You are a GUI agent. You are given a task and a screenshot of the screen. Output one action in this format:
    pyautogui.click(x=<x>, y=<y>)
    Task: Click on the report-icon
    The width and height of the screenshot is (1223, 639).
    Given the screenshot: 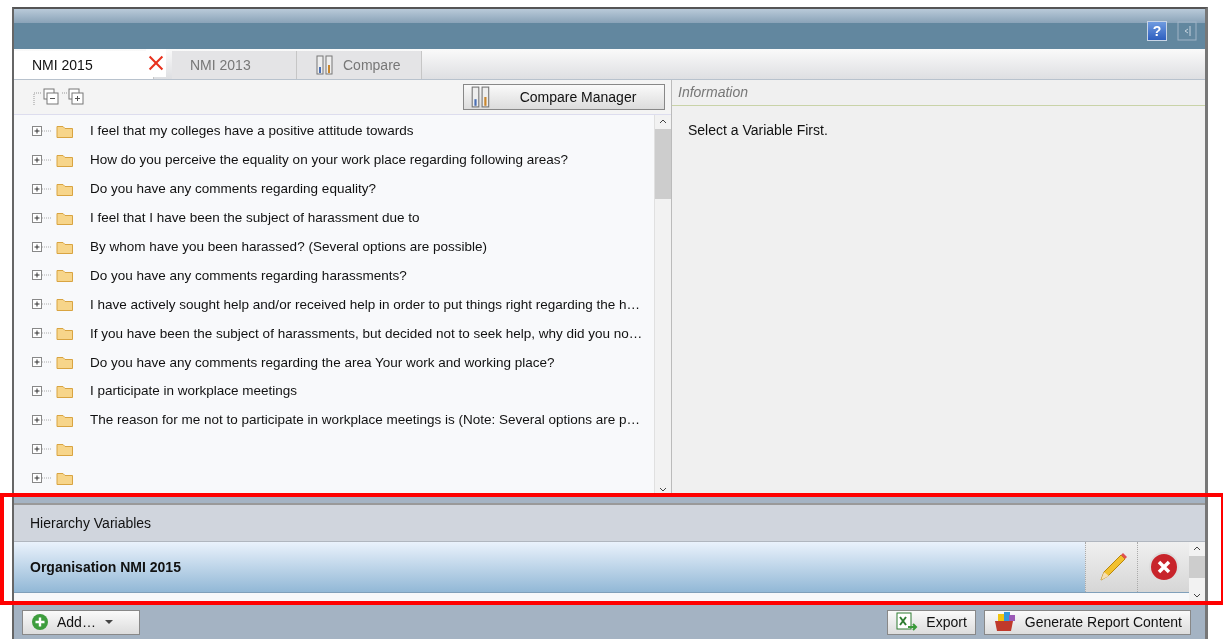 What is the action you would take?
    pyautogui.click(x=1004, y=622)
    